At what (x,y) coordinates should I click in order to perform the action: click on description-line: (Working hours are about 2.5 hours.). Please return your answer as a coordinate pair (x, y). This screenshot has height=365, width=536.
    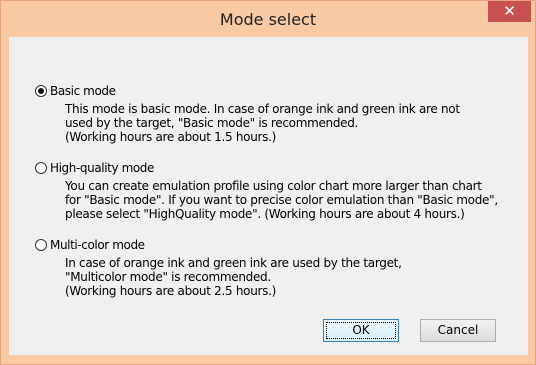
    Looking at the image, I should click on (170, 291).